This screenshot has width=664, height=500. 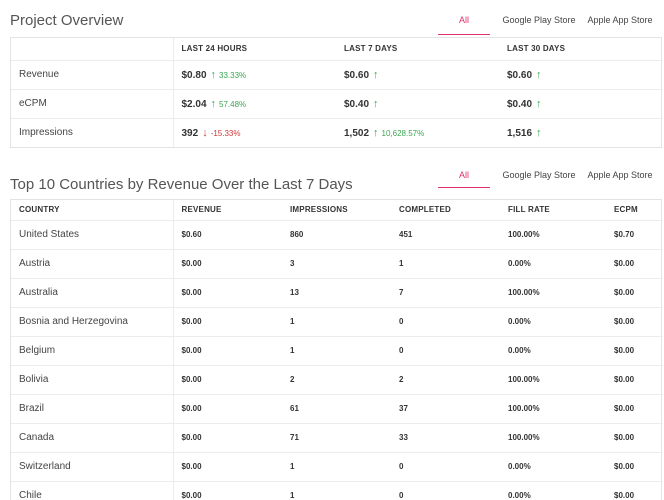 I want to click on overview-value: 1,516, so click(x=520, y=133).